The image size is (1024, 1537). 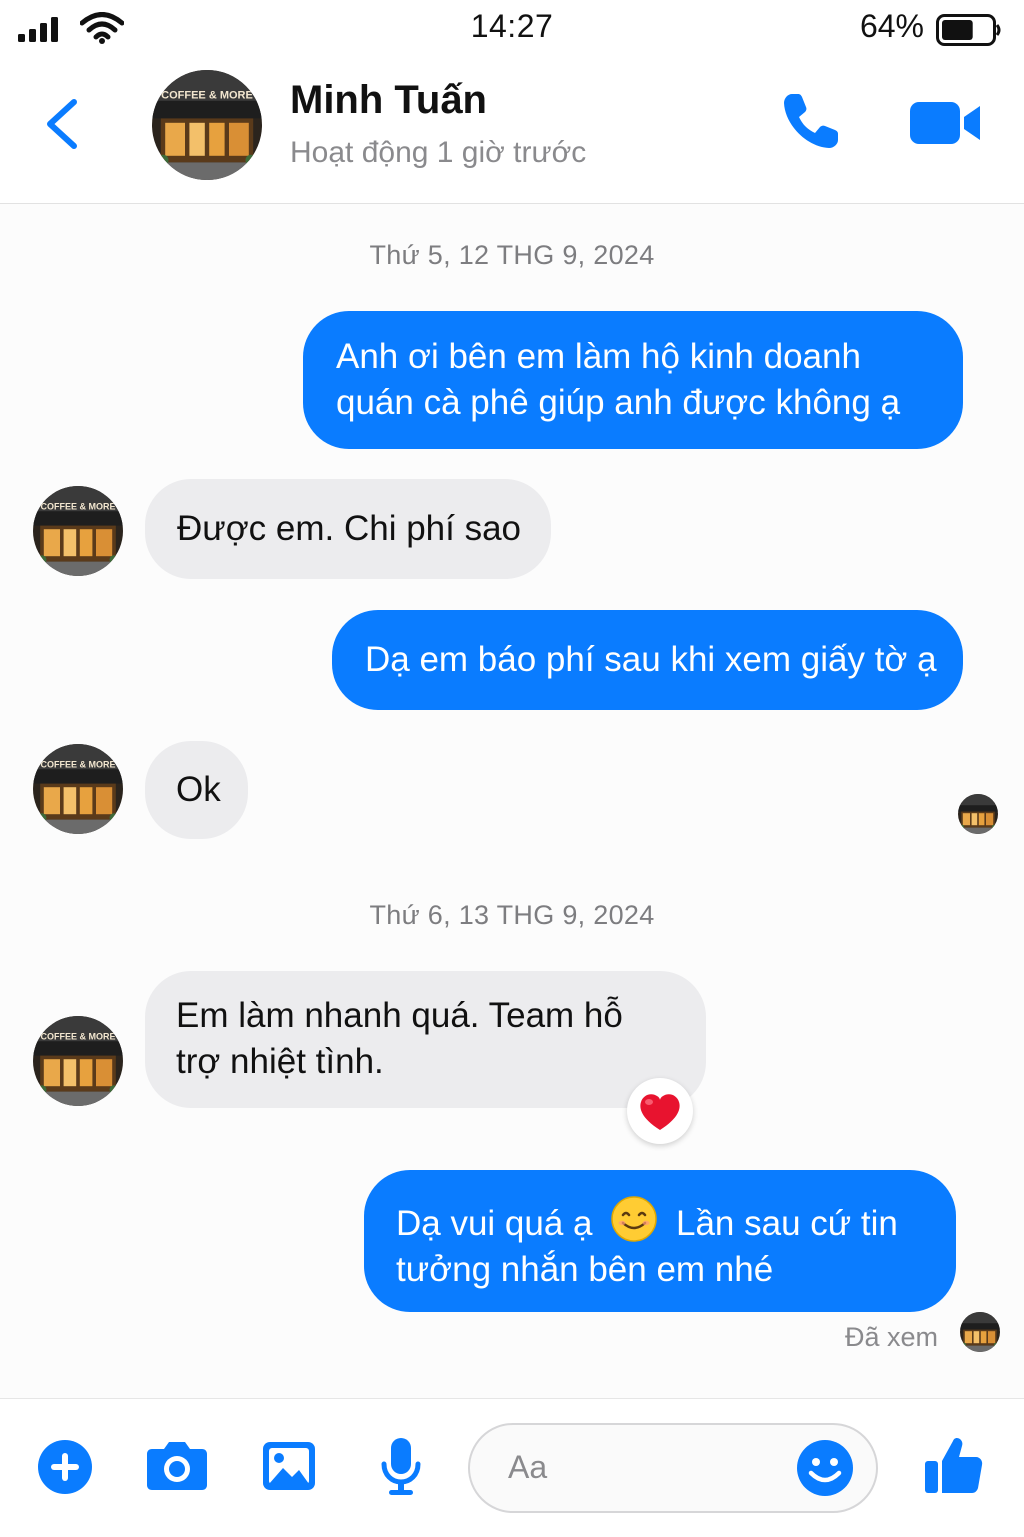 I want to click on incoming-message-bubble: Ok, so click(x=196, y=790).